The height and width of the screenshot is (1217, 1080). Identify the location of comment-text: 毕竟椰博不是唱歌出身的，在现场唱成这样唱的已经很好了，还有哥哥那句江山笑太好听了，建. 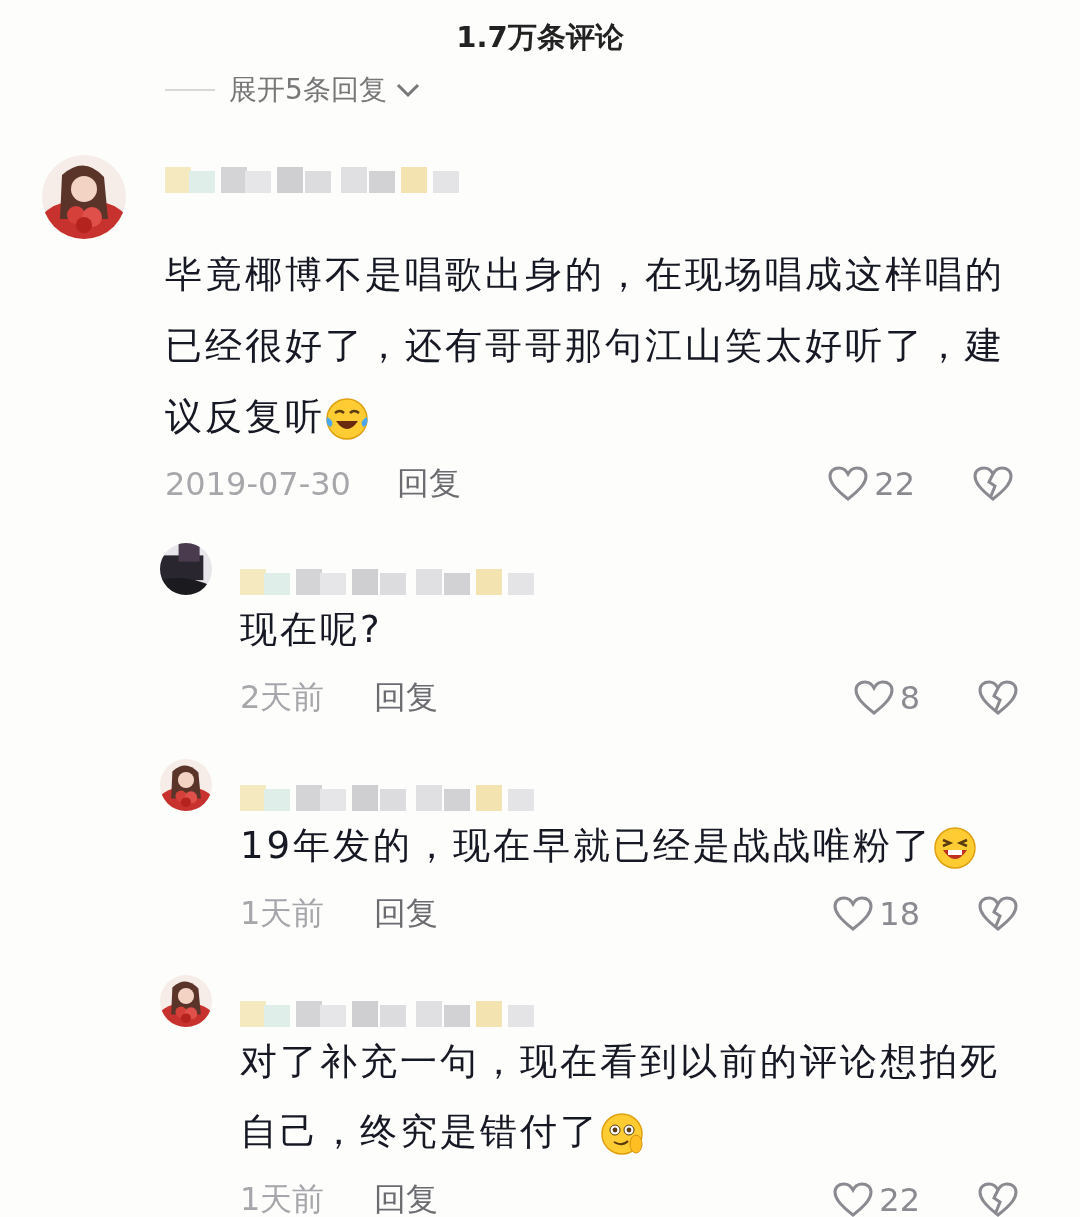
(585, 310).